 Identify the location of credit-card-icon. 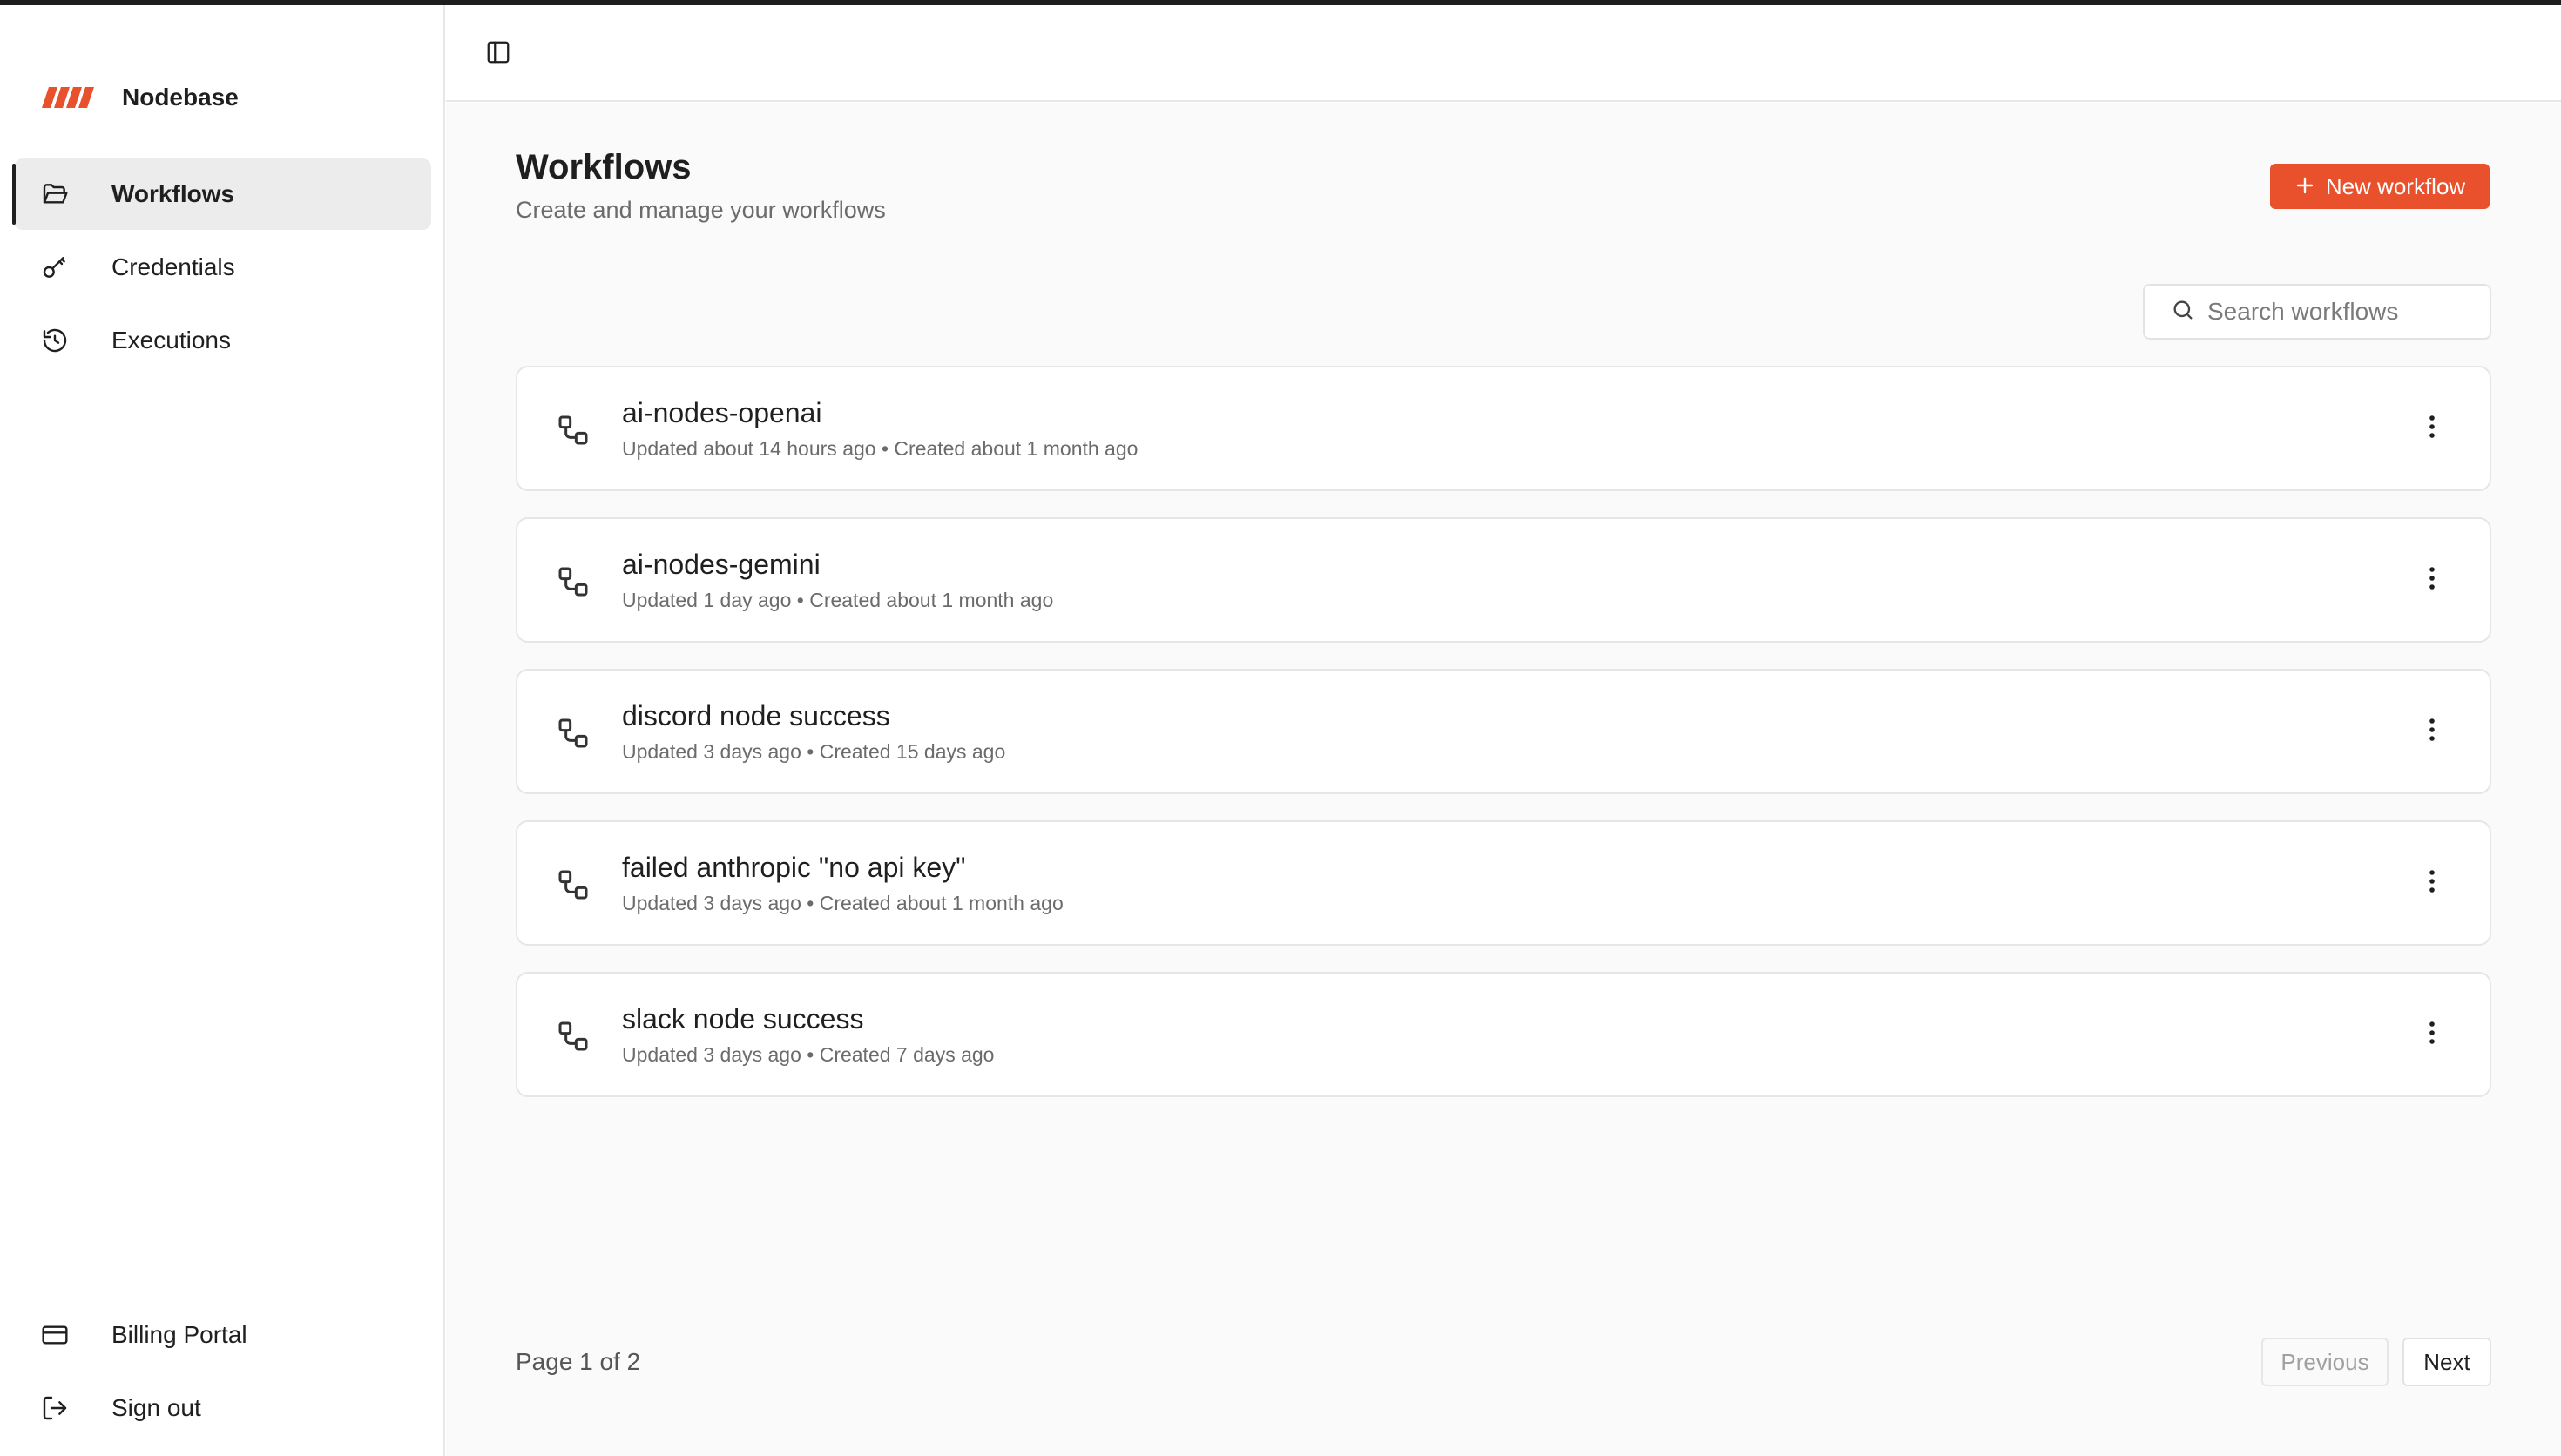
(55, 1335).